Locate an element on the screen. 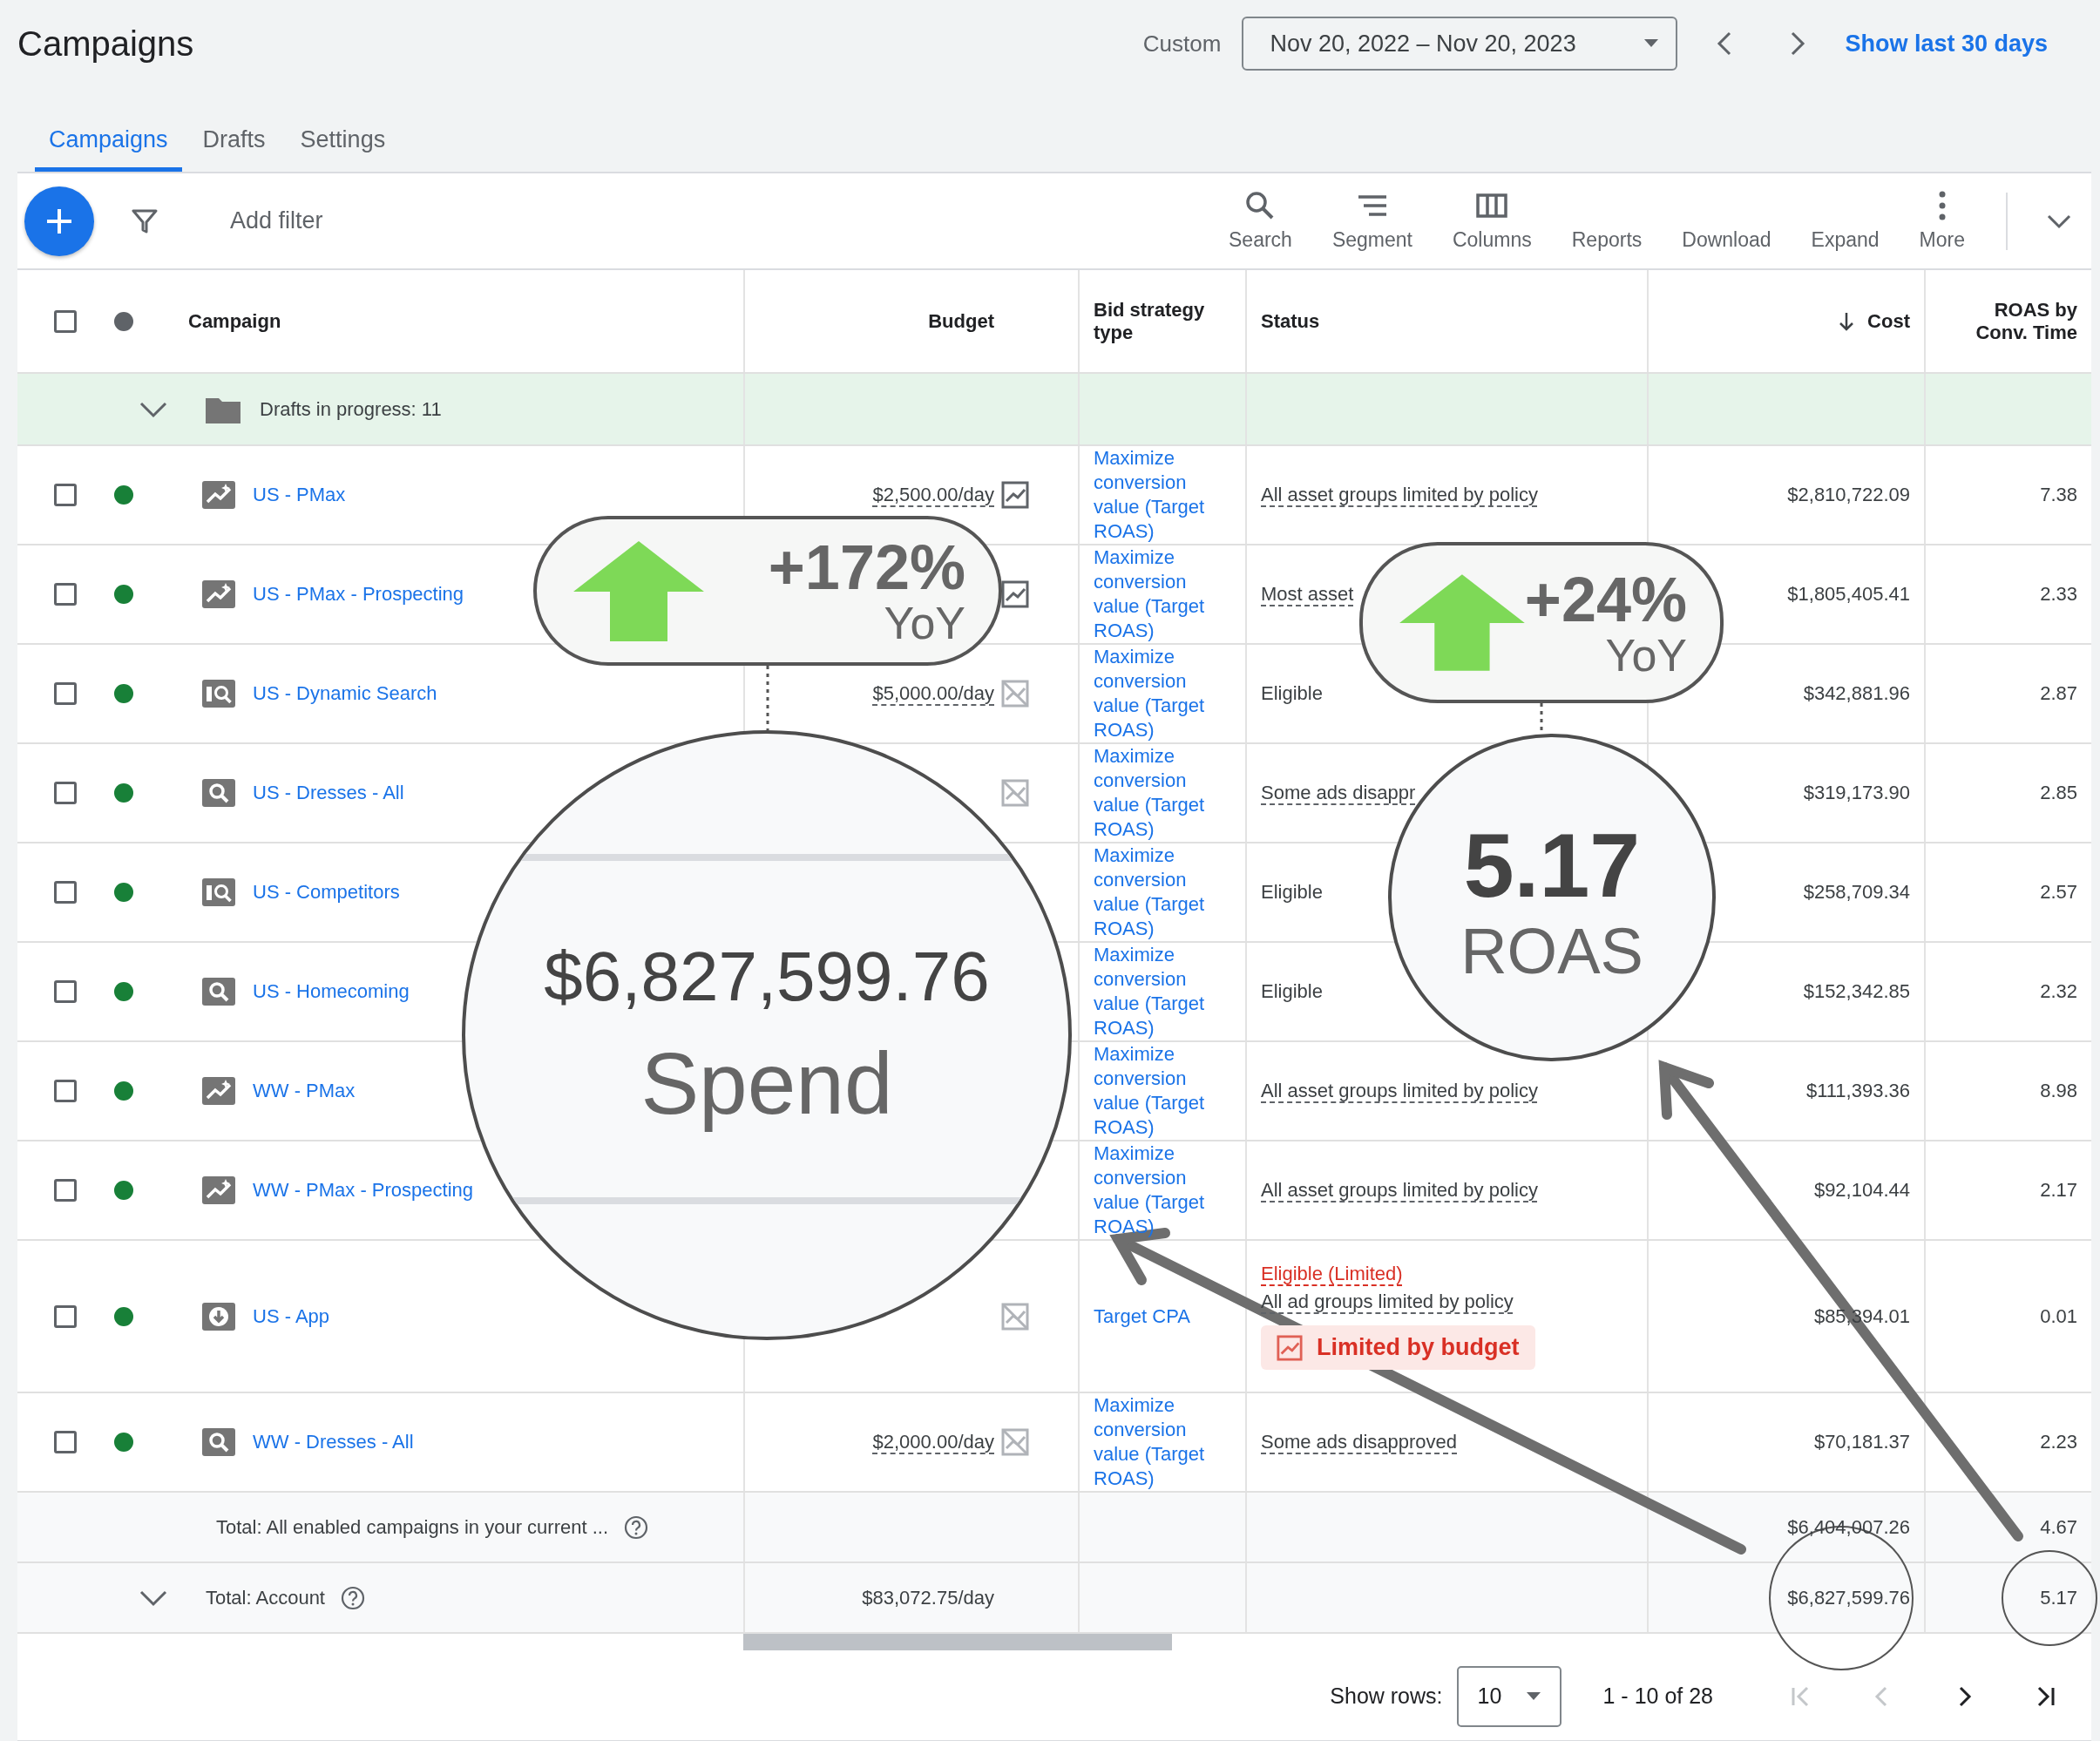 Image resolution: width=2100 pixels, height=1741 pixels. status-text: Most asset is located at coordinates (1307, 594).